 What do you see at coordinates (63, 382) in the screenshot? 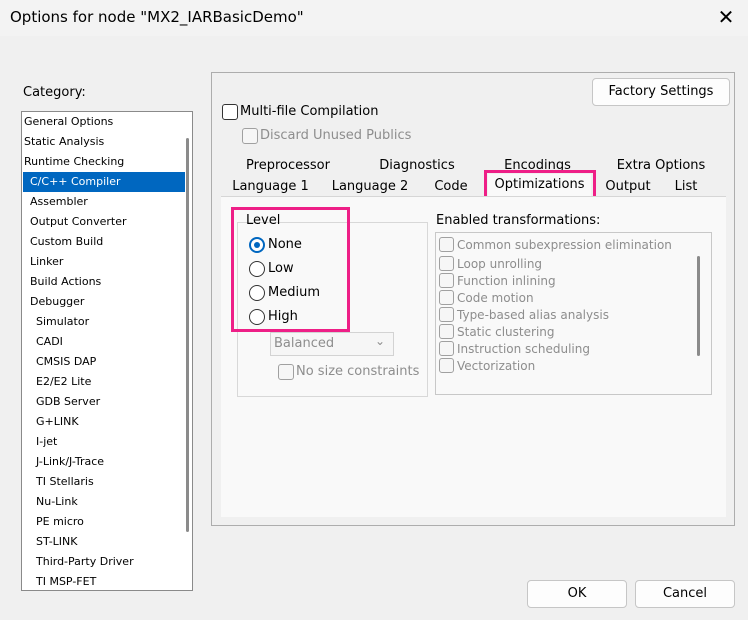
I see `category-item-e2-lite: E2/E2 Lite` at bounding box center [63, 382].